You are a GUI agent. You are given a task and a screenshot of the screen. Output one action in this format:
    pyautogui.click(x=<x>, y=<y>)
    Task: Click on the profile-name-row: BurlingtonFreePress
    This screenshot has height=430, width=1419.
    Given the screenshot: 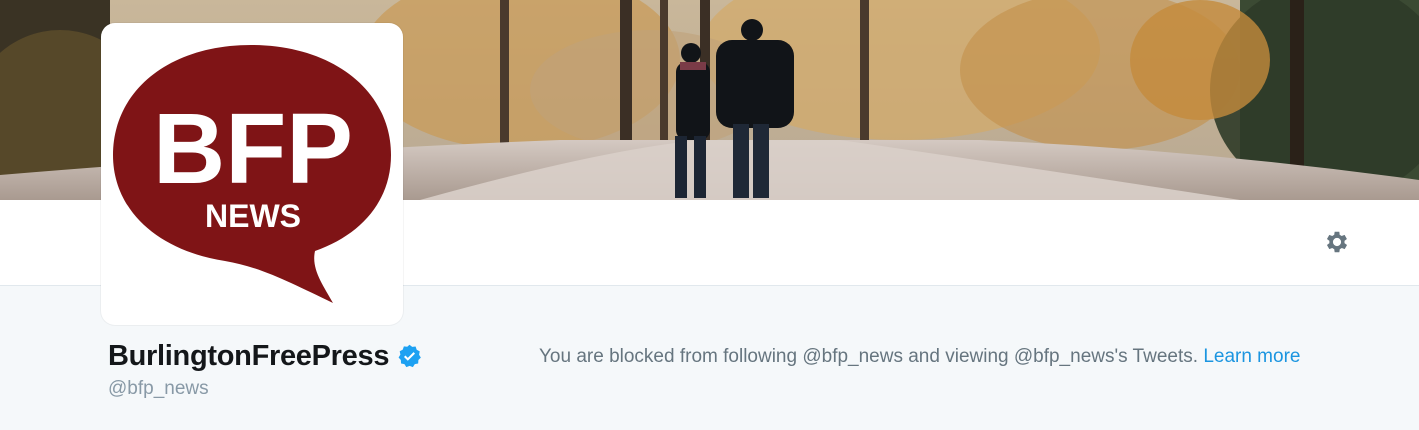 What is the action you would take?
    pyautogui.click(x=265, y=356)
    